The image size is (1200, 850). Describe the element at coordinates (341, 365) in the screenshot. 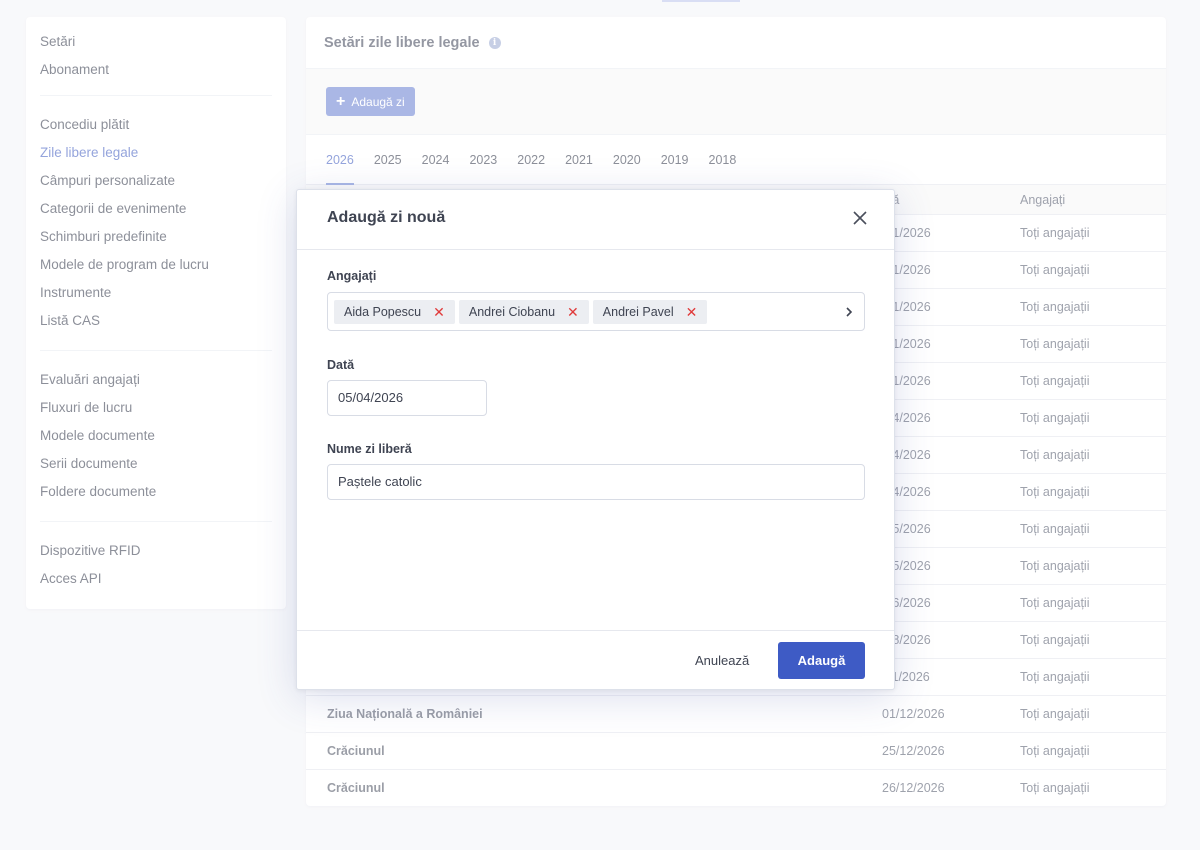

I see `date-label: Dată` at that location.